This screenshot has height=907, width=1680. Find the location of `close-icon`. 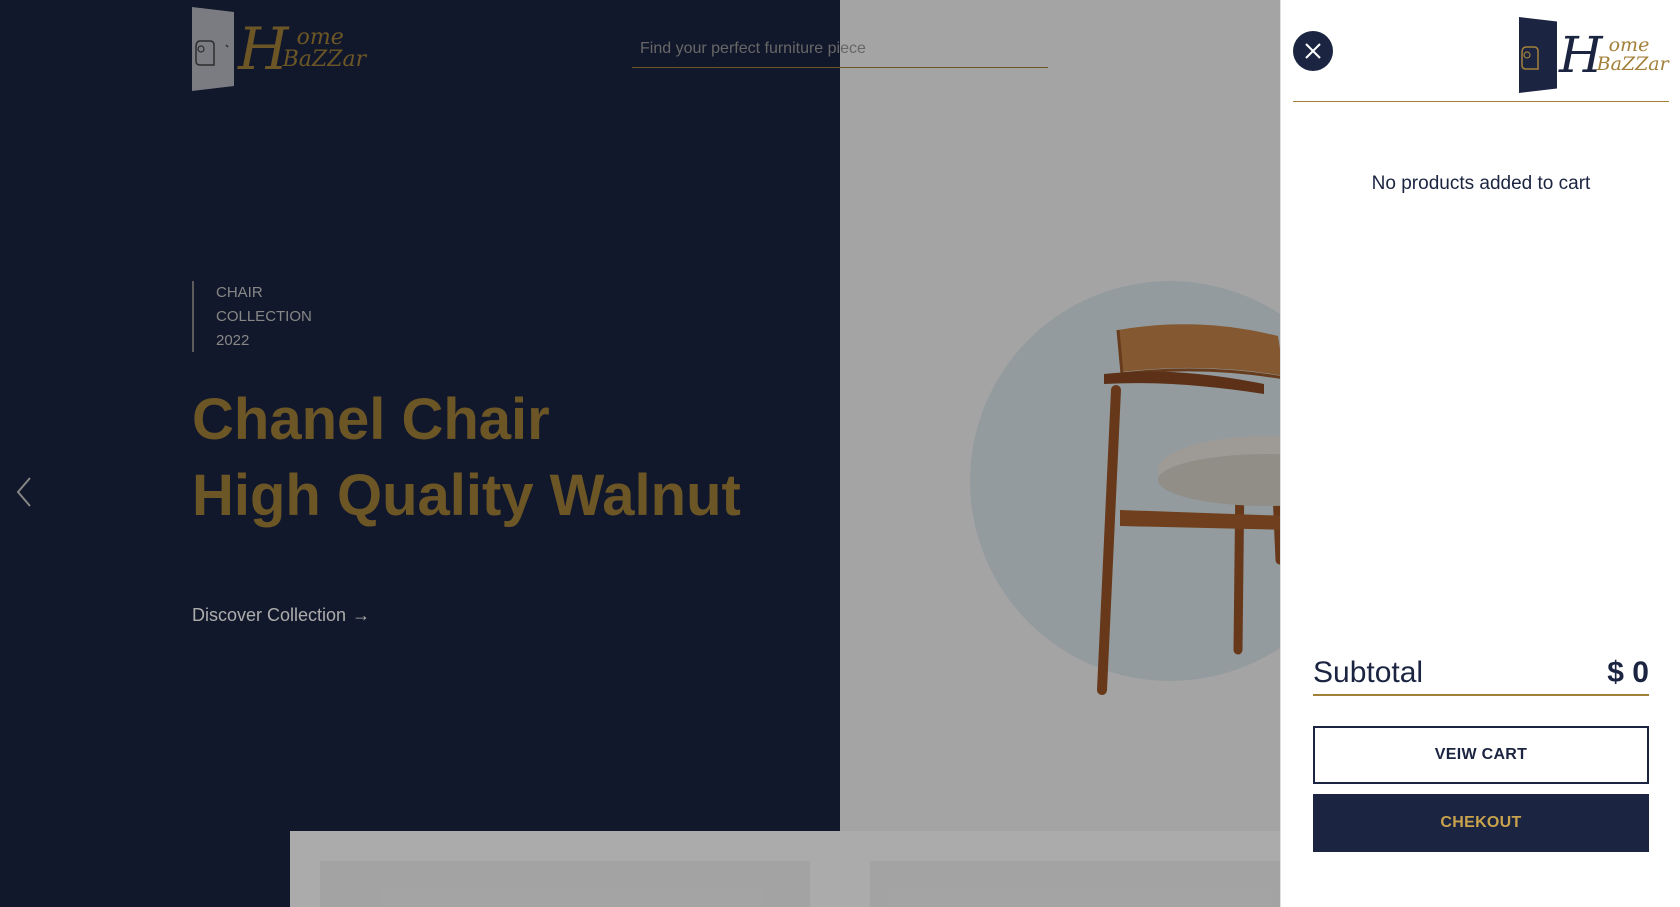

close-icon is located at coordinates (1313, 51).